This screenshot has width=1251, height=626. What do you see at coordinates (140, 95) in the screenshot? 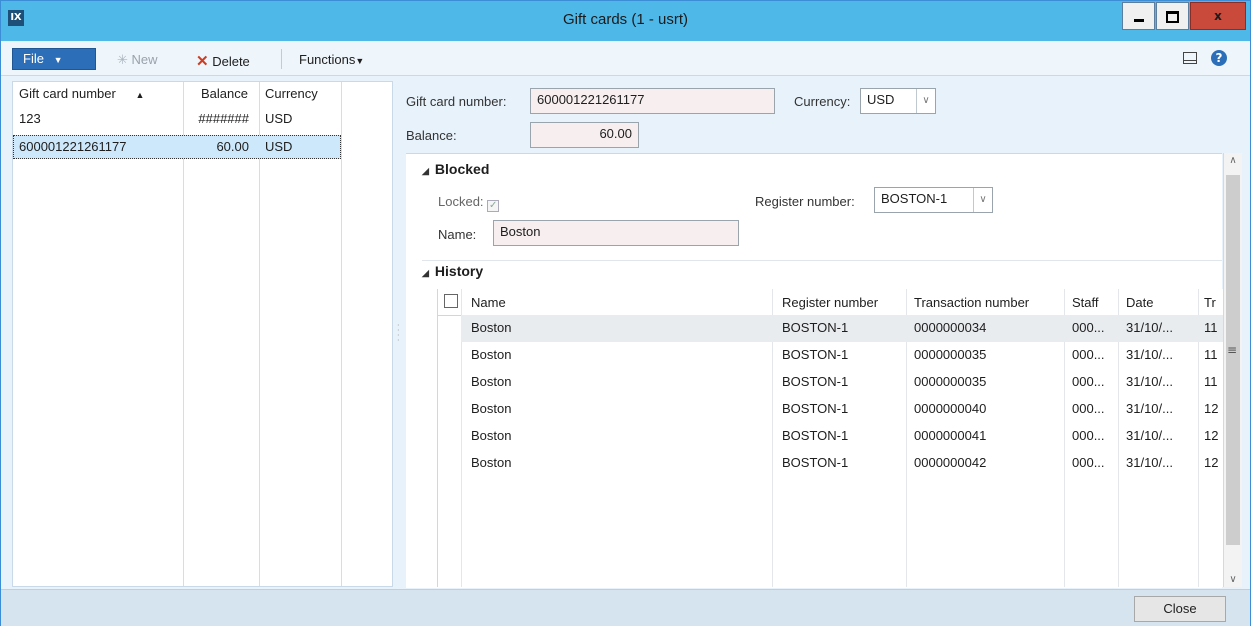
I see `sort-ascending-icon: ▲` at bounding box center [140, 95].